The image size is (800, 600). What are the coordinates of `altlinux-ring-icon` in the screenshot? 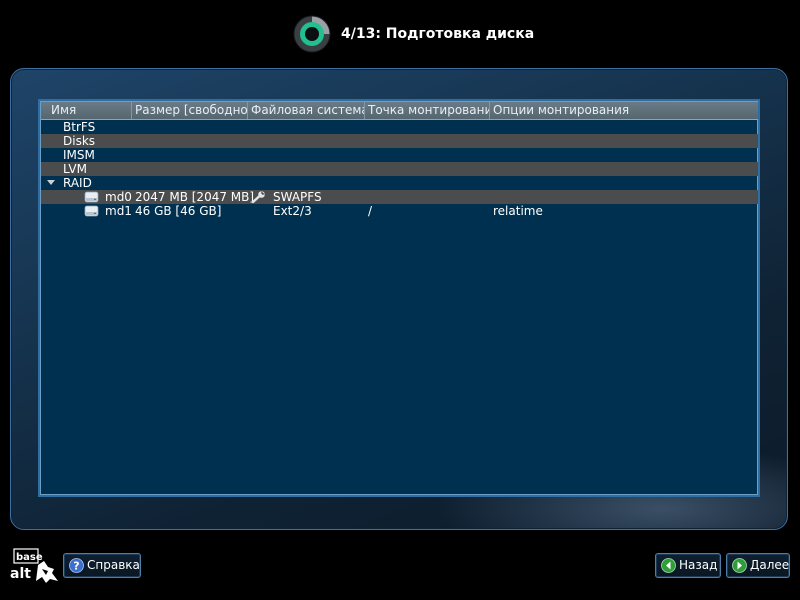 It's located at (312, 34).